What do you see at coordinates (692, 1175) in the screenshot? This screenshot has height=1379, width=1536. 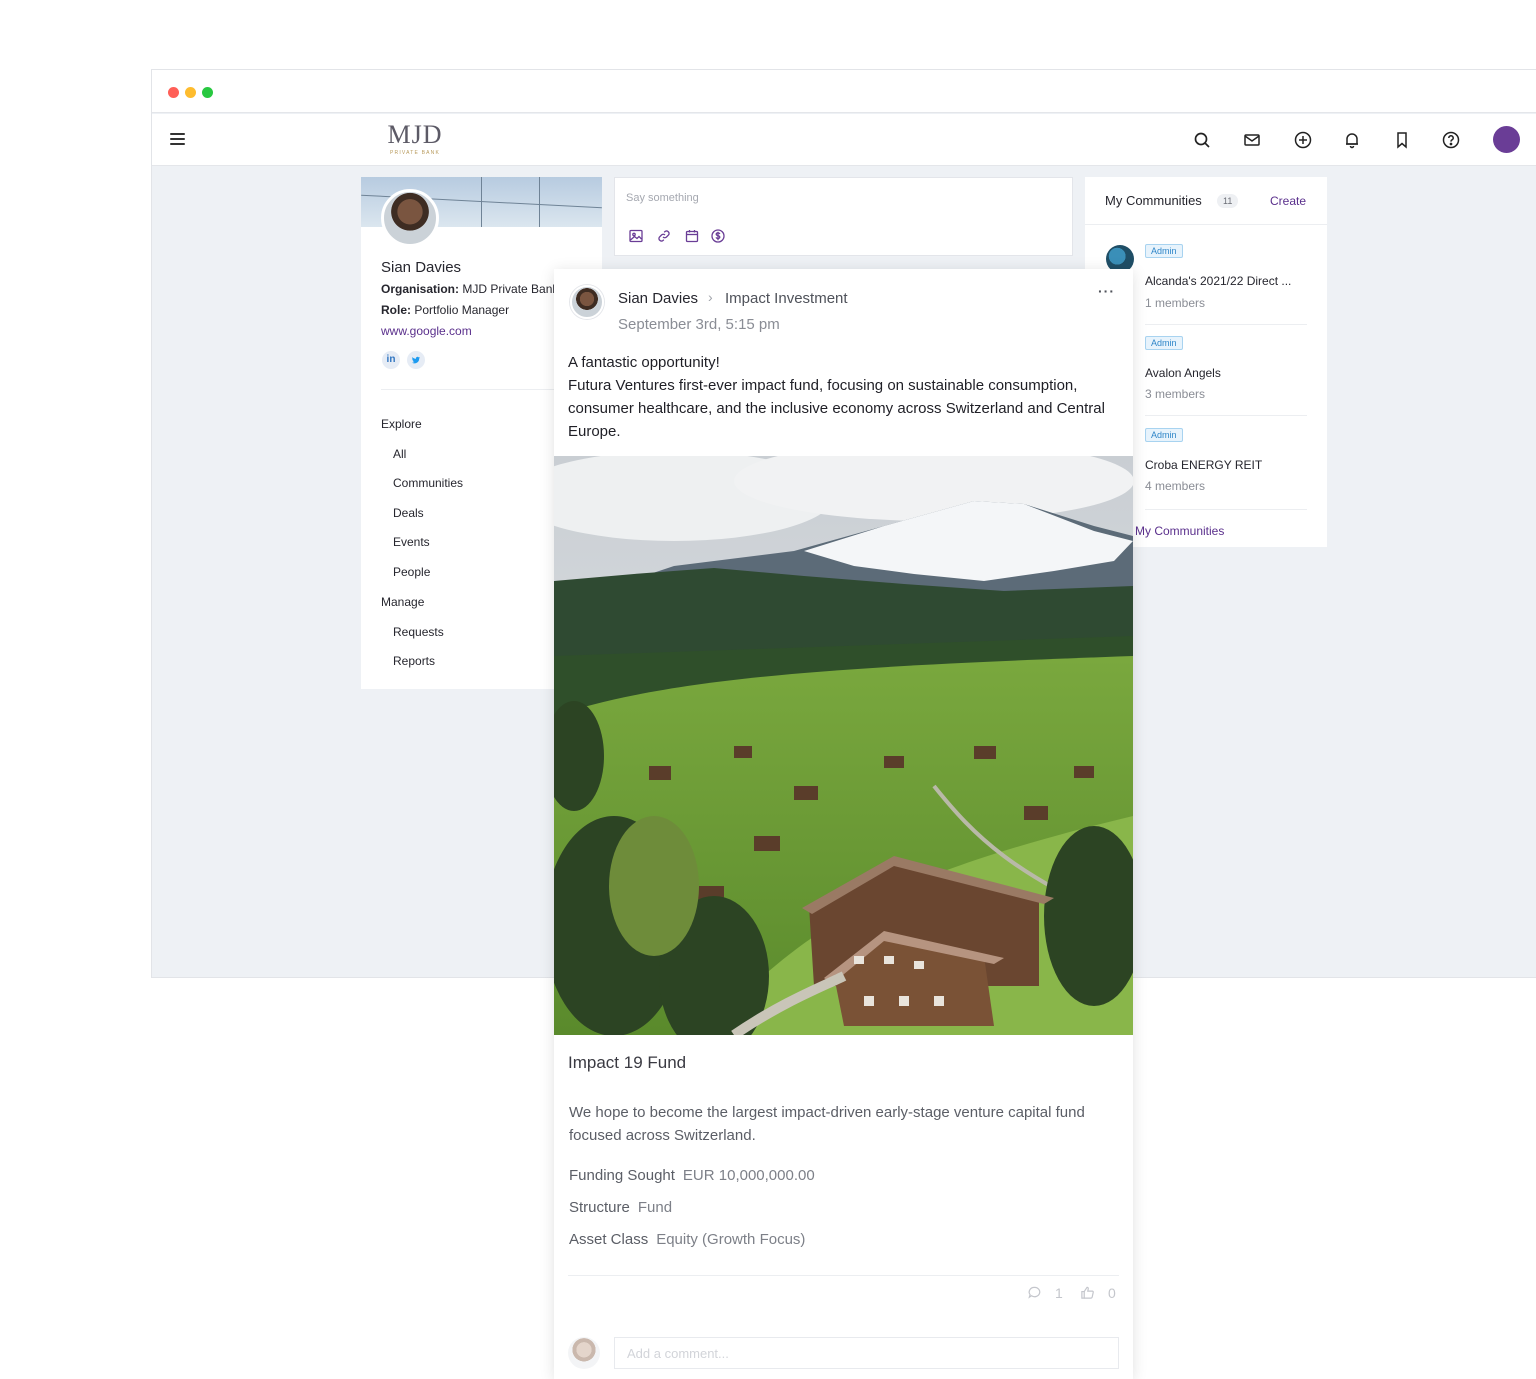 I see `deal-funding-row: Funding Sought EUR 10,000,000.00` at bounding box center [692, 1175].